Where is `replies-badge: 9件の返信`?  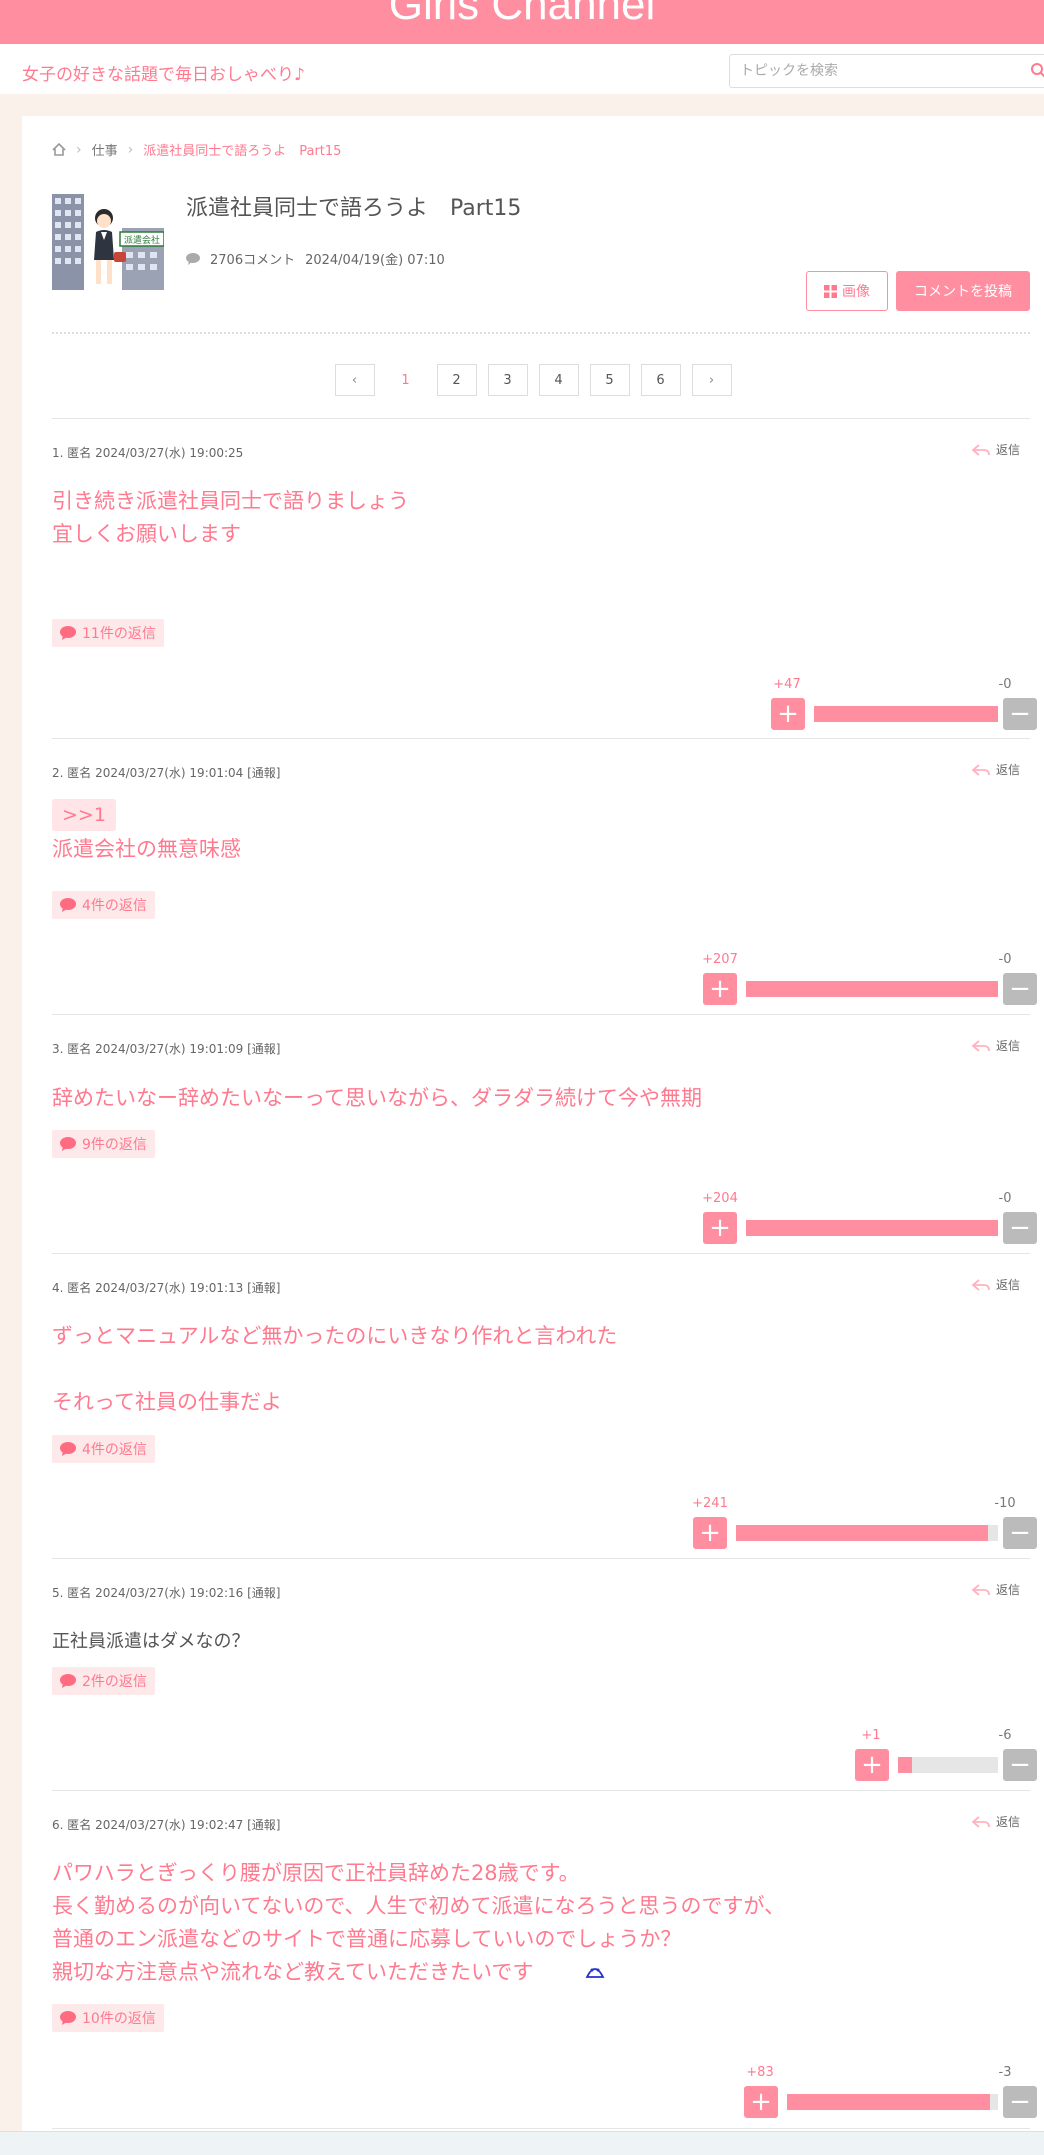 replies-badge: 9件の返信 is located at coordinates (103, 1144).